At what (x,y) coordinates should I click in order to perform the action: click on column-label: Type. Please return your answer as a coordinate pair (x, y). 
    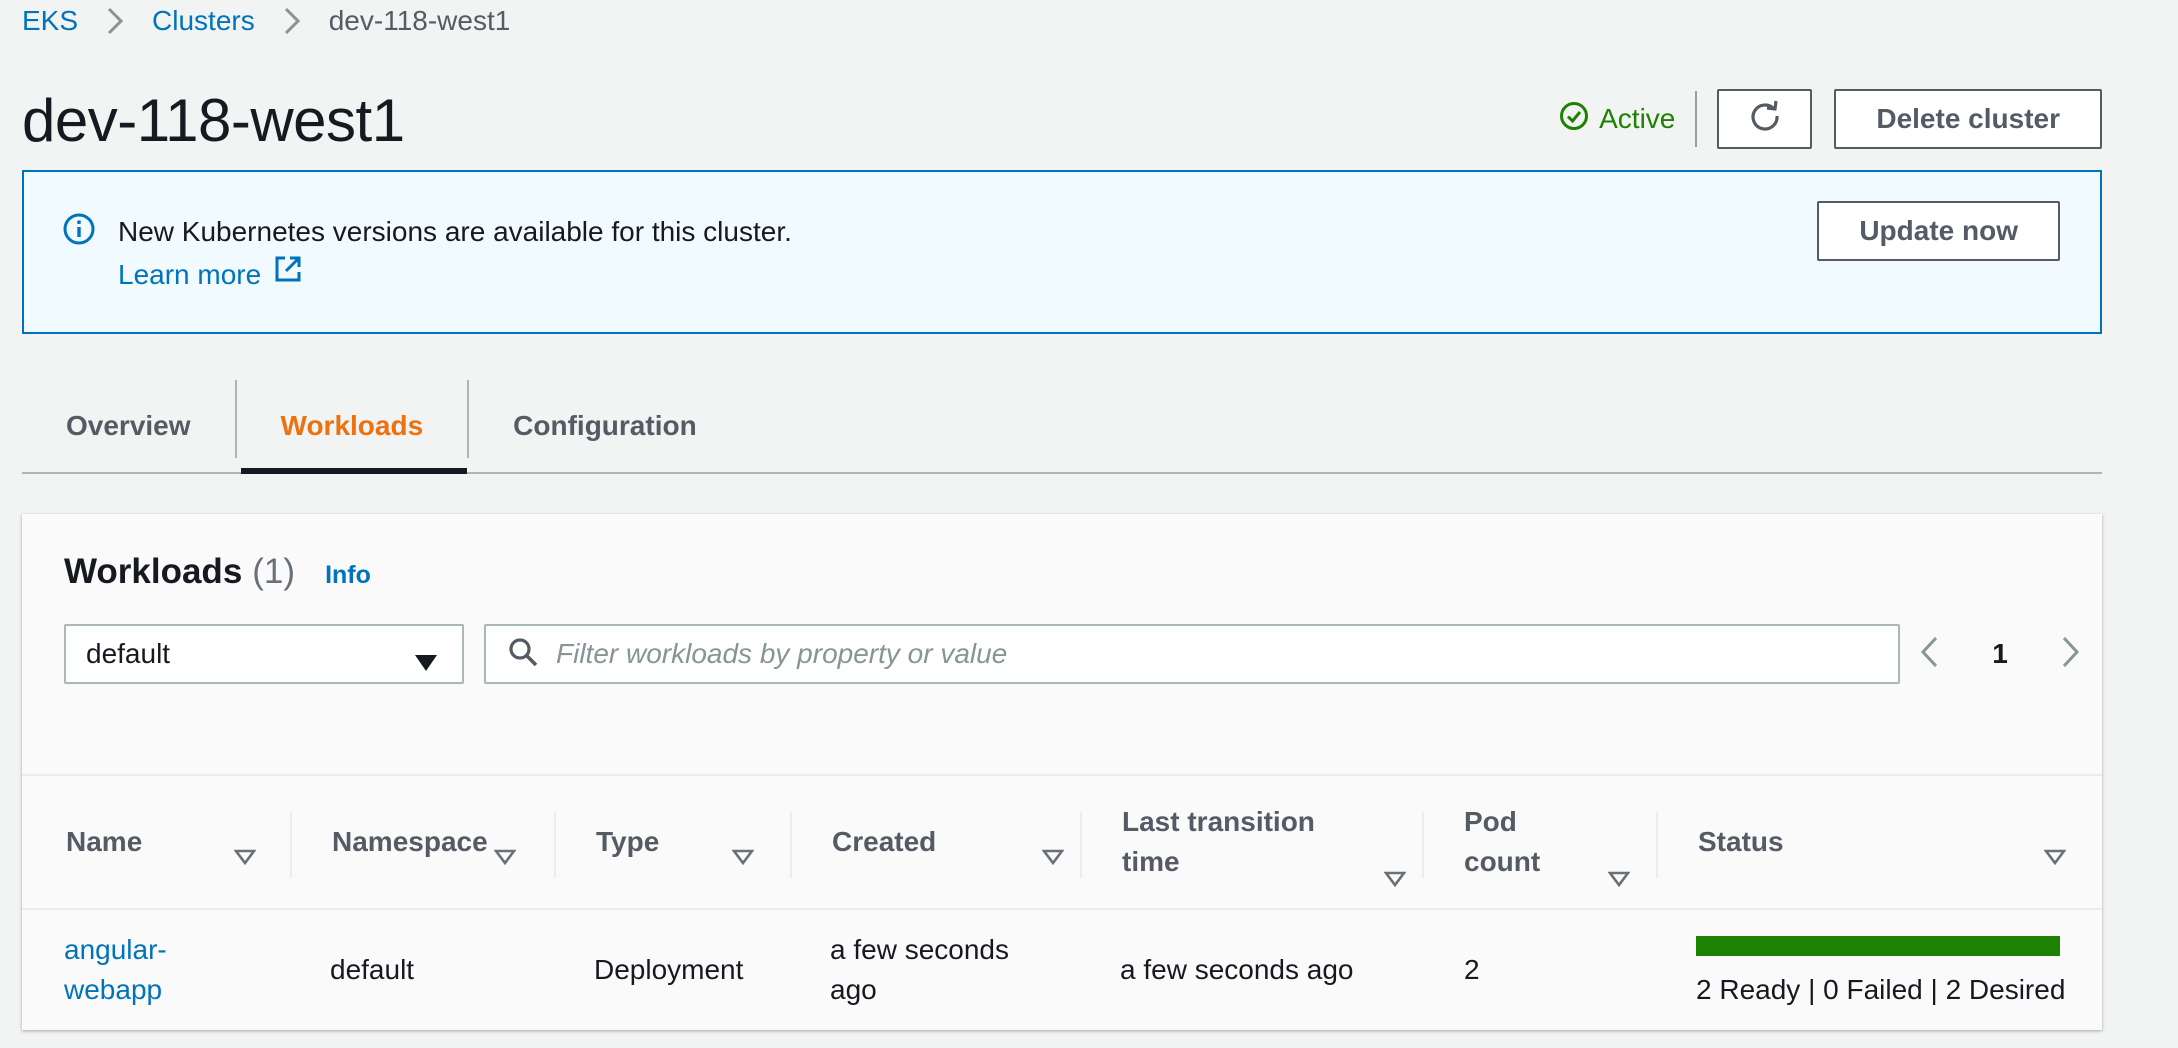
    Looking at the image, I should click on (628, 841).